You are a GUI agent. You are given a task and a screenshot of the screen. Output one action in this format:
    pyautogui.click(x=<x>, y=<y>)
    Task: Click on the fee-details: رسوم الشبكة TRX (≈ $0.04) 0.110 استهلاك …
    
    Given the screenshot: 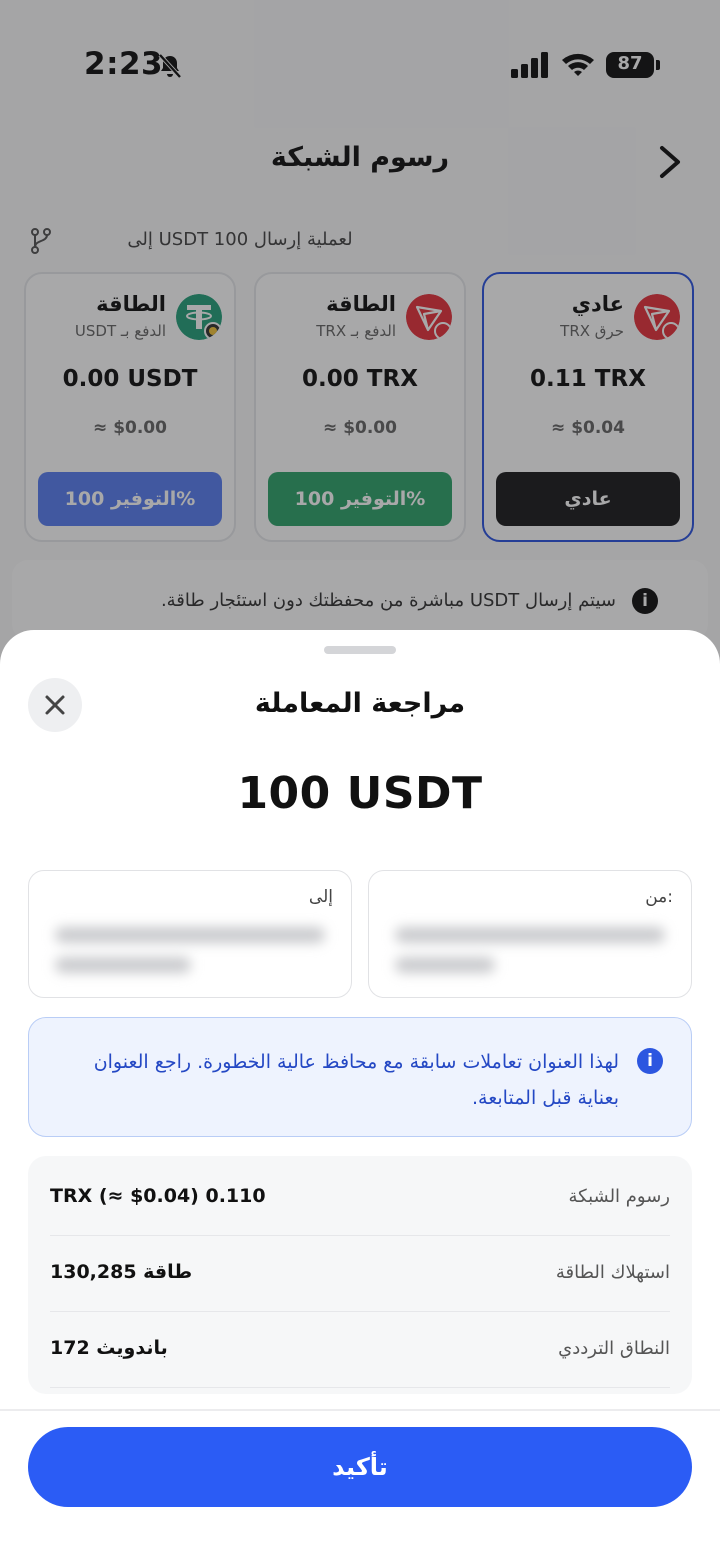 What is the action you would take?
    pyautogui.click(x=360, y=1275)
    